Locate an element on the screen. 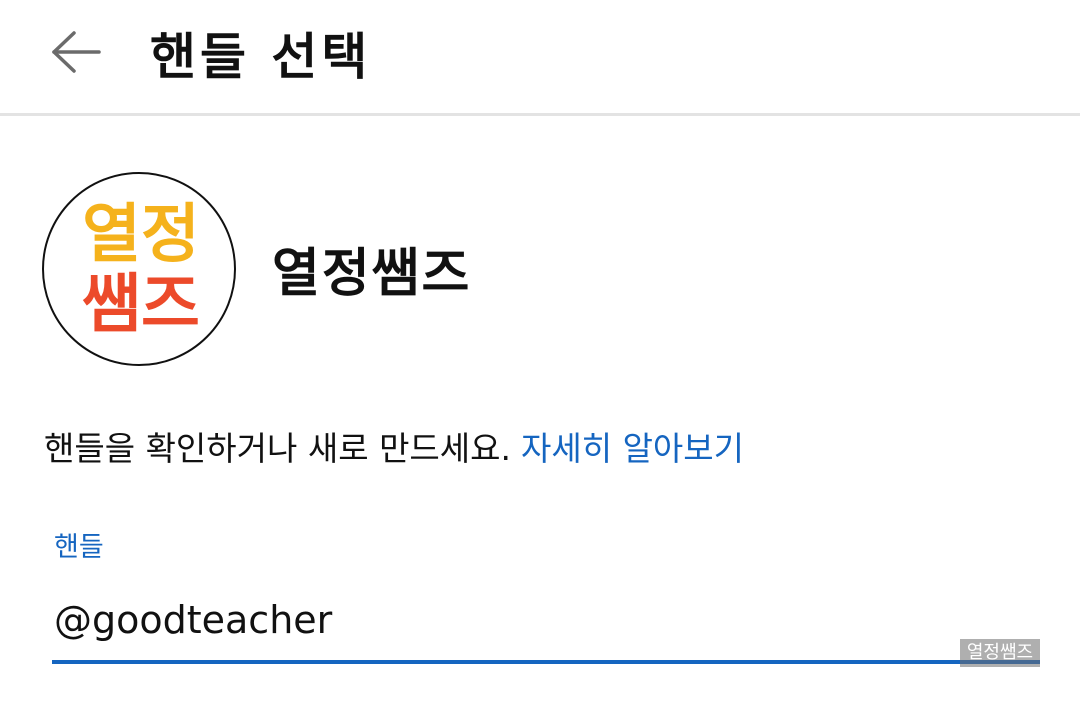  channel-avatar: 열정 쌤즈 is located at coordinates (139, 269).